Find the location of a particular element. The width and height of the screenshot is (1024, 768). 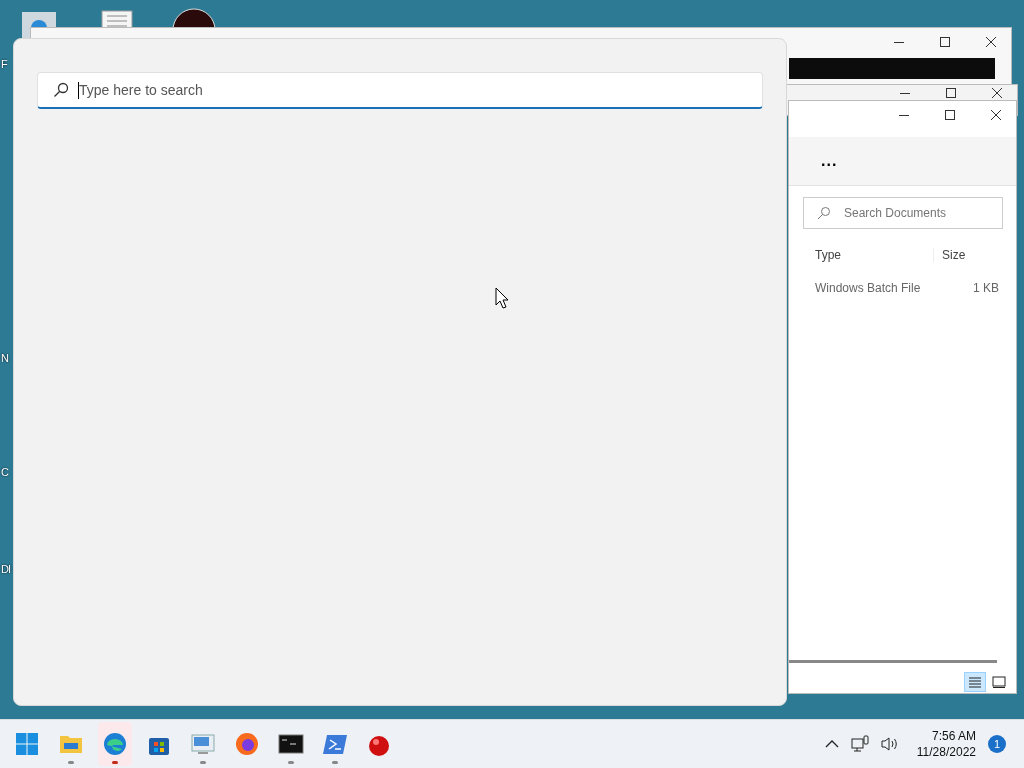

search-field: Search Documents is located at coordinates (903, 213).